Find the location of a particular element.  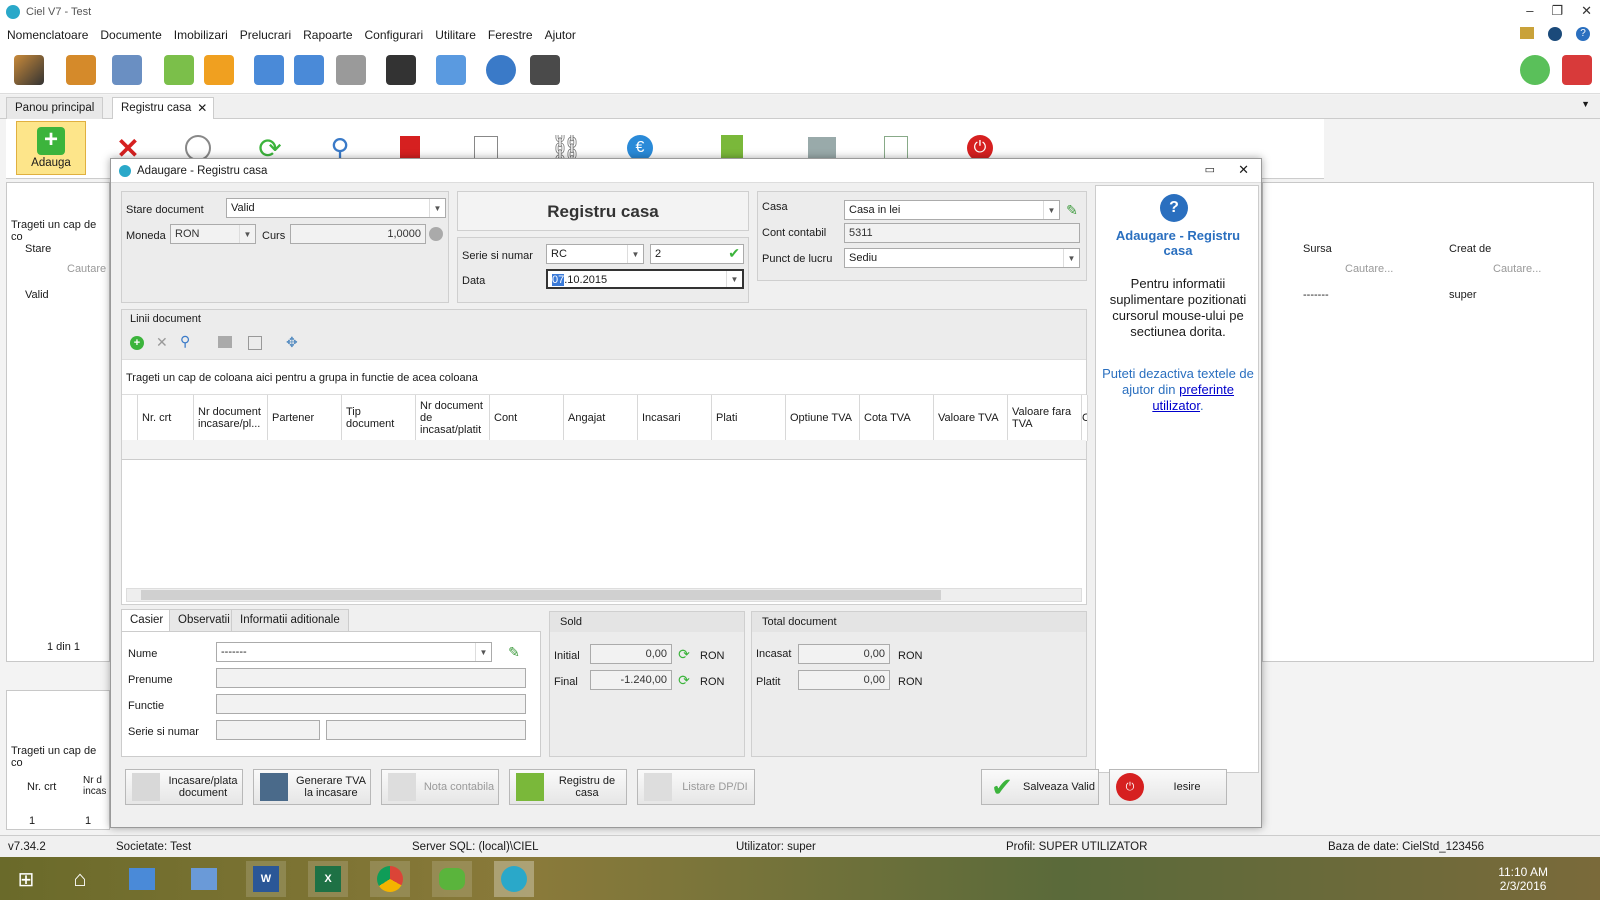

add-line-icon: + is located at coordinates (137, 343).